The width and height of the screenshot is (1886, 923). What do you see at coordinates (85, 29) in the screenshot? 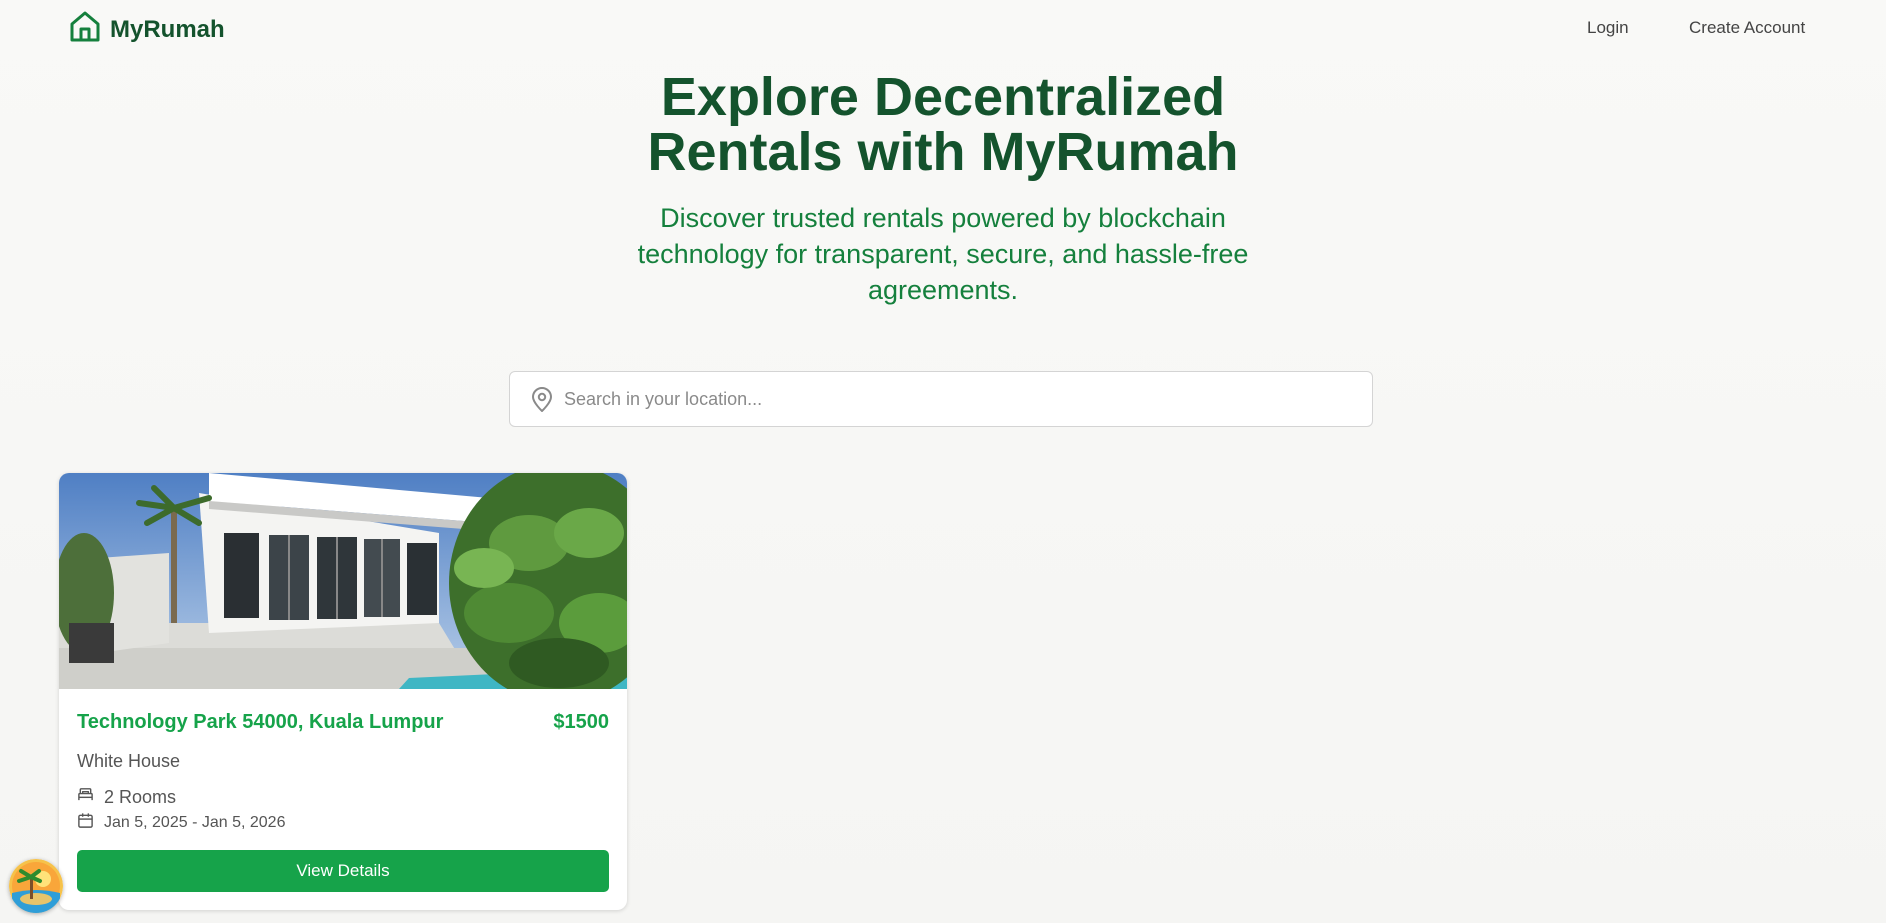
I see `home-icon` at bounding box center [85, 29].